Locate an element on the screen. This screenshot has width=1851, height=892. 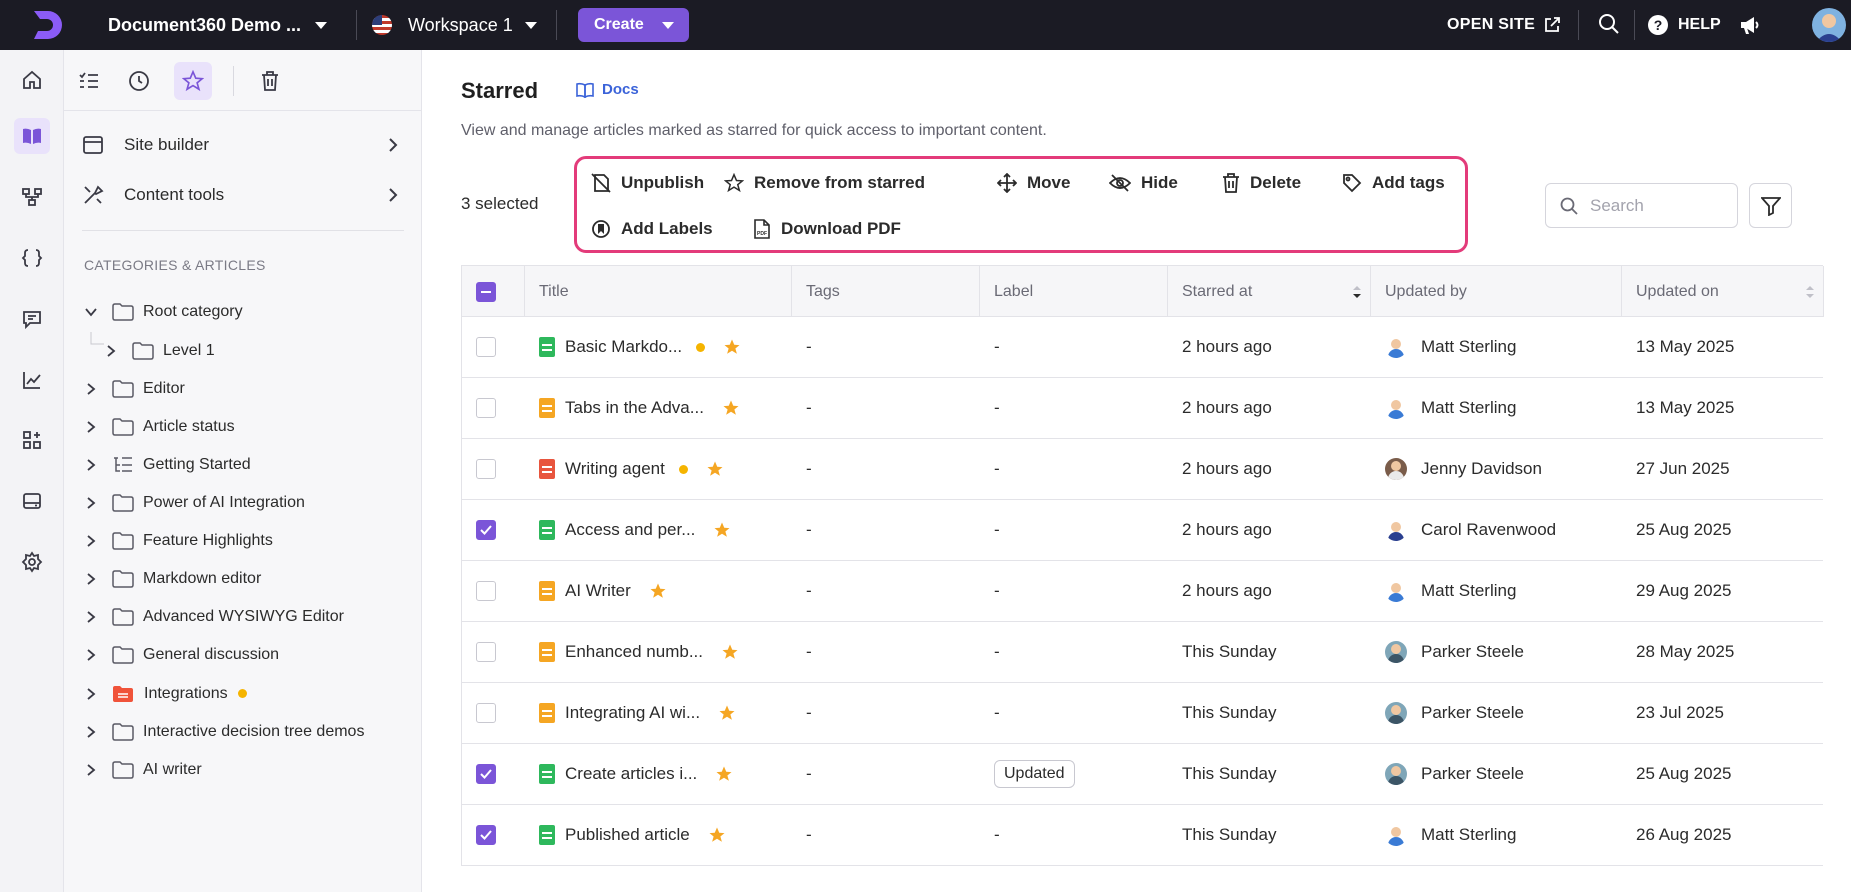
tasks-icon is located at coordinates (89, 81).